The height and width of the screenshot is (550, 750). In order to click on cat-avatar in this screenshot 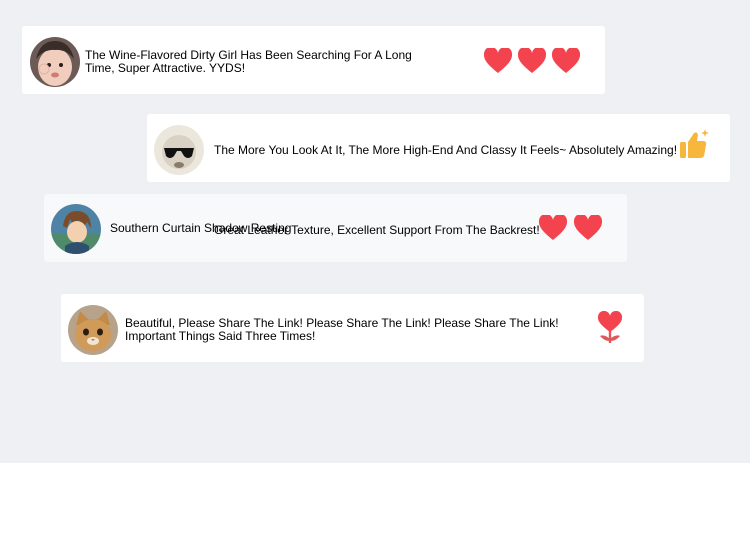, I will do `click(93, 330)`.